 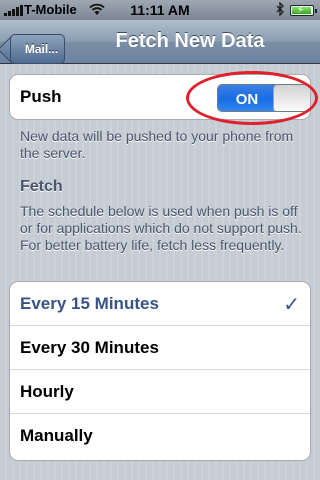 I want to click on status-clock: 11:11 AM, so click(x=160, y=10).